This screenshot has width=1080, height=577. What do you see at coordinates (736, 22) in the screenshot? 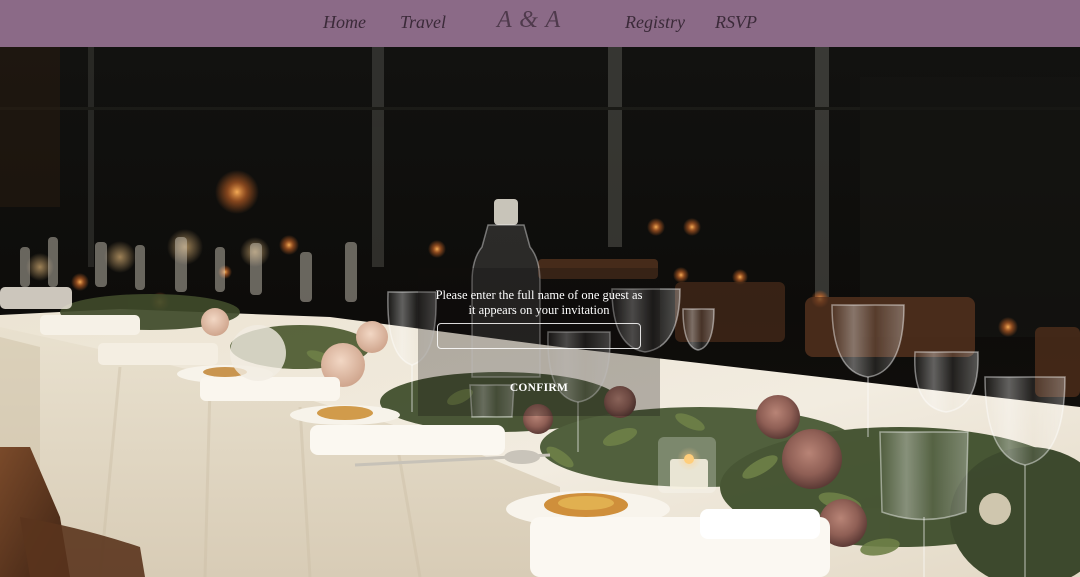
I see `nav-link-rsvp: RSVP` at bounding box center [736, 22].